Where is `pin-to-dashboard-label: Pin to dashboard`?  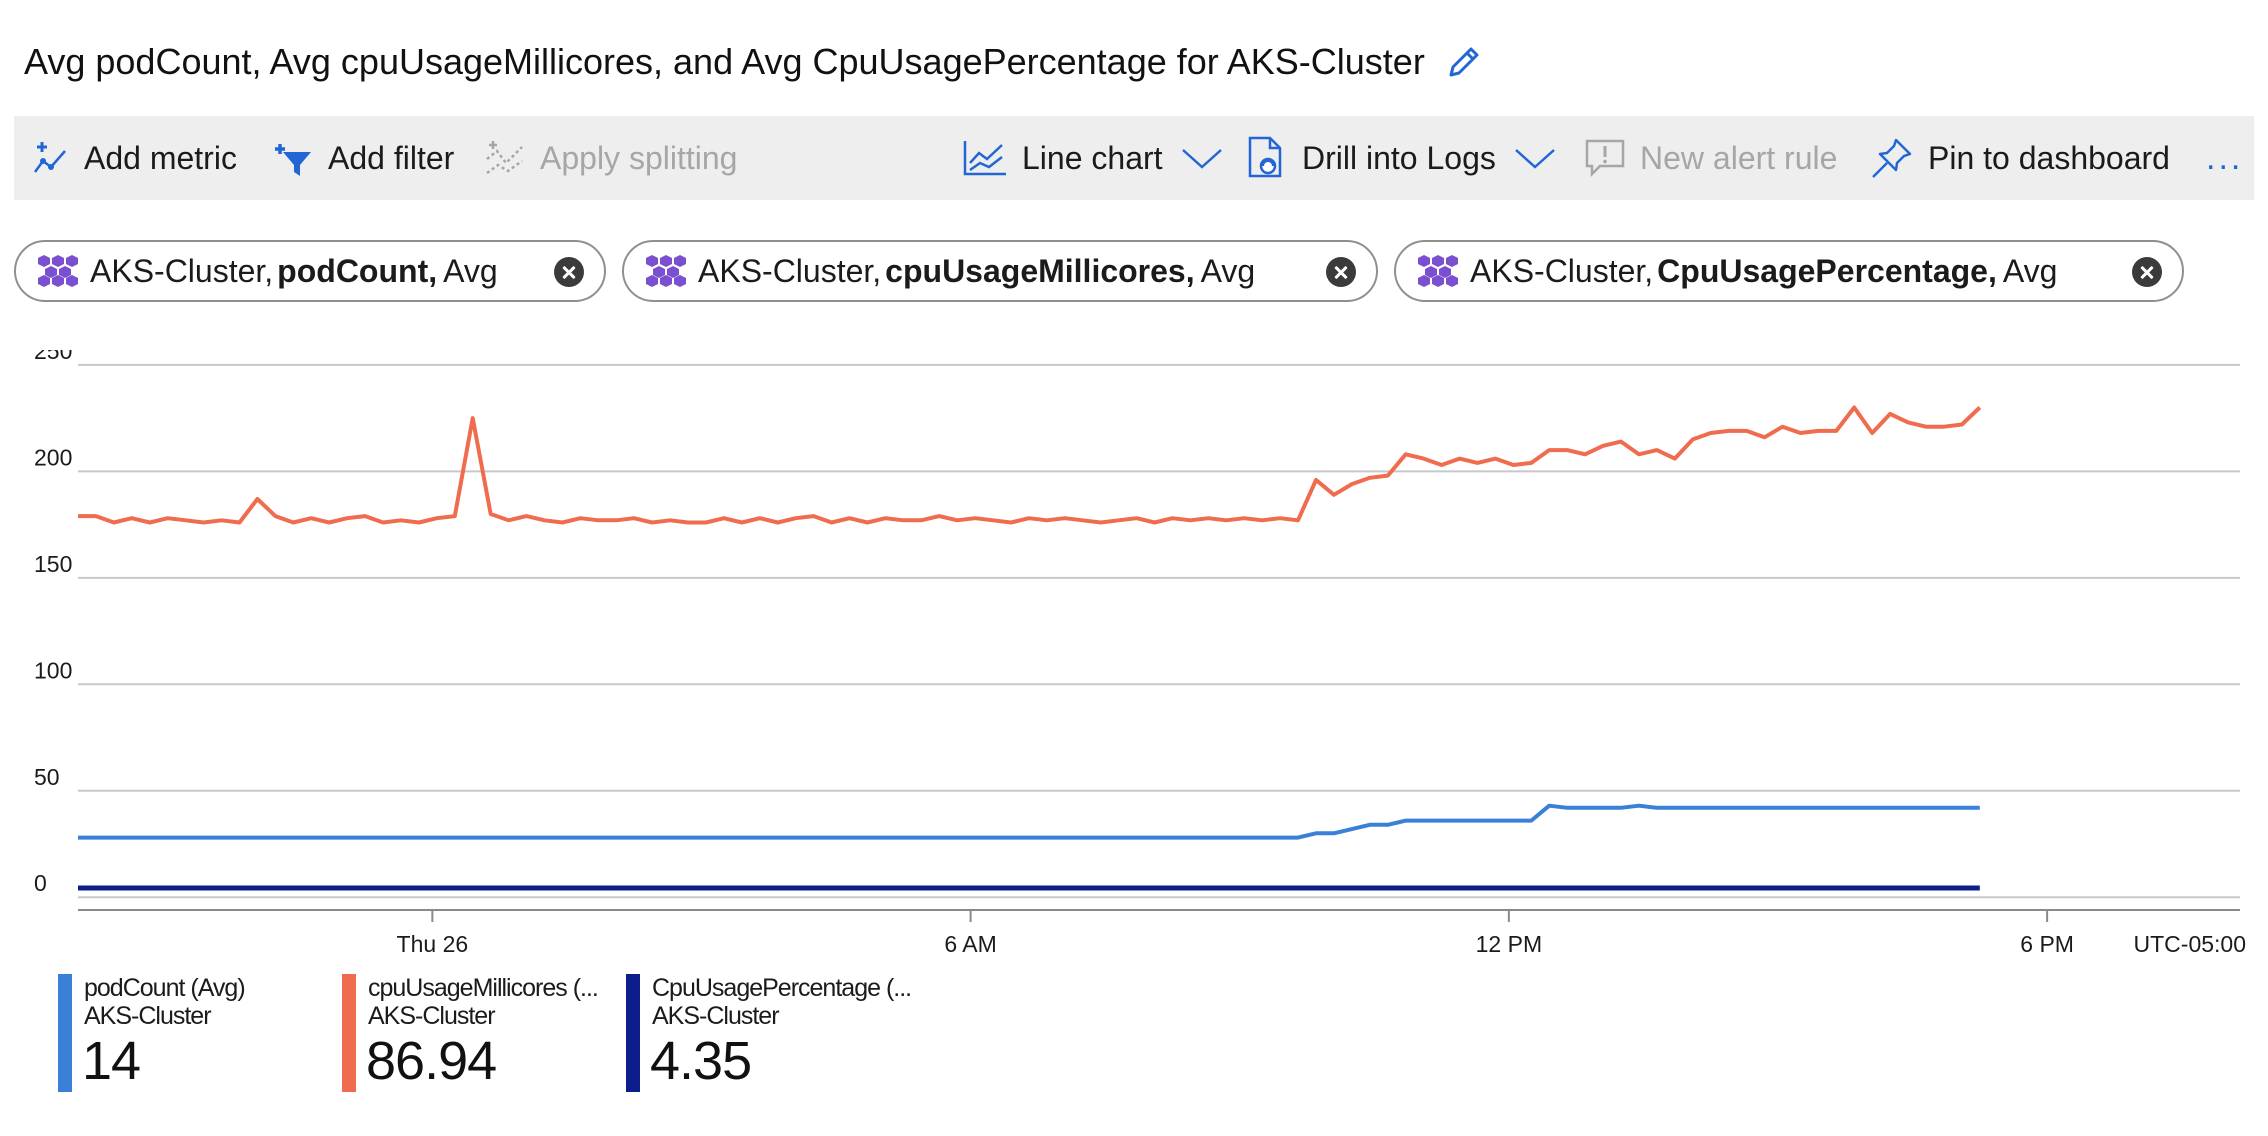 pin-to-dashboard-label: Pin to dashboard is located at coordinates (2049, 157).